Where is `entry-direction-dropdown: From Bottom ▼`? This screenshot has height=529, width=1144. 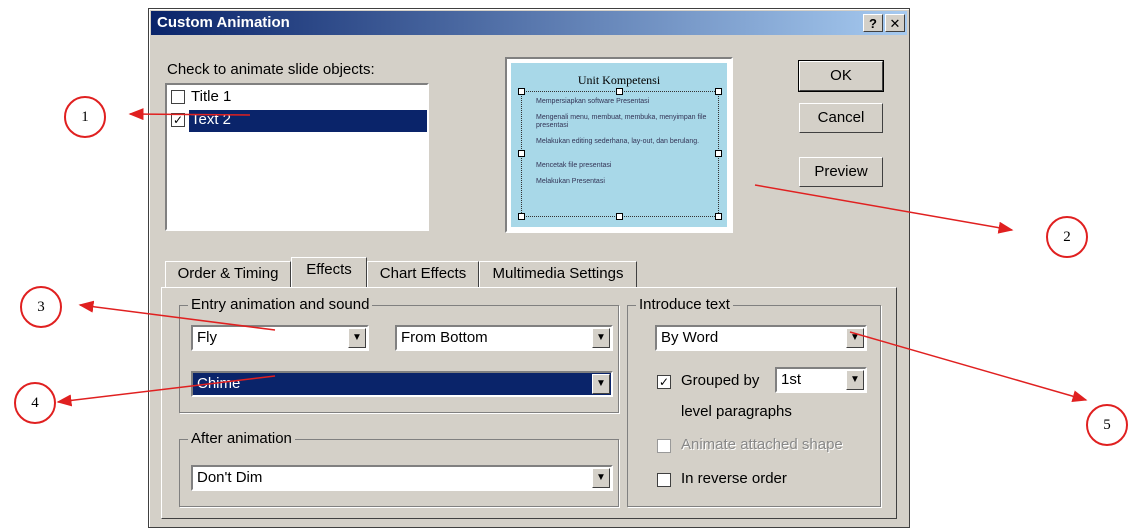 entry-direction-dropdown: From Bottom ▼ is located at coordinates (504, 338).